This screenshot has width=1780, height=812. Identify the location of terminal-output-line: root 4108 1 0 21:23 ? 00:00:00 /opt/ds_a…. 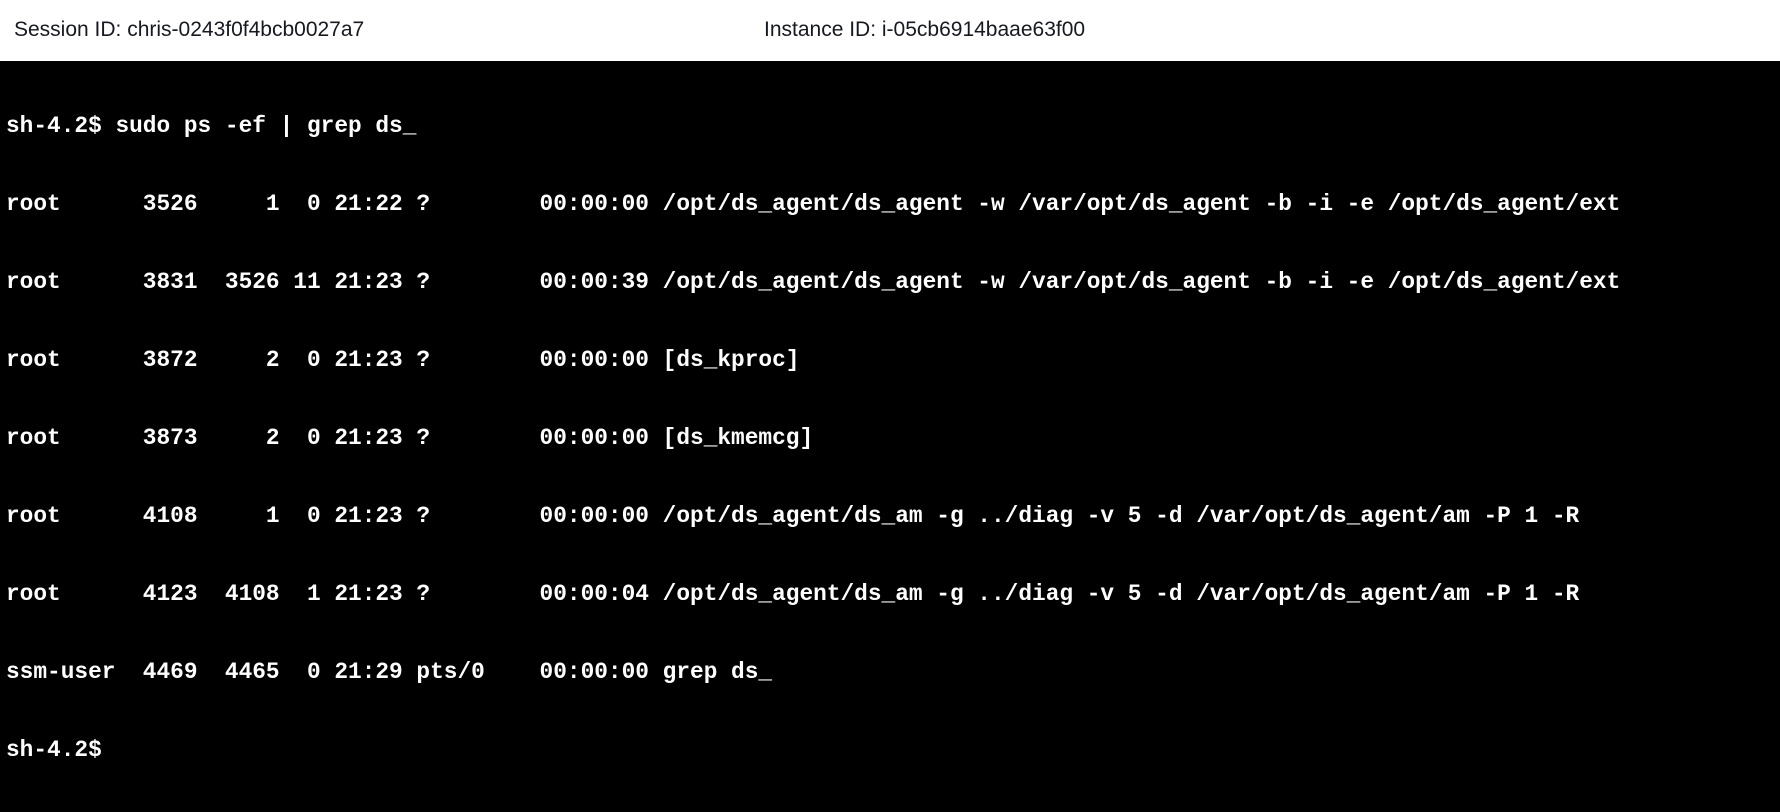
(793, 516).